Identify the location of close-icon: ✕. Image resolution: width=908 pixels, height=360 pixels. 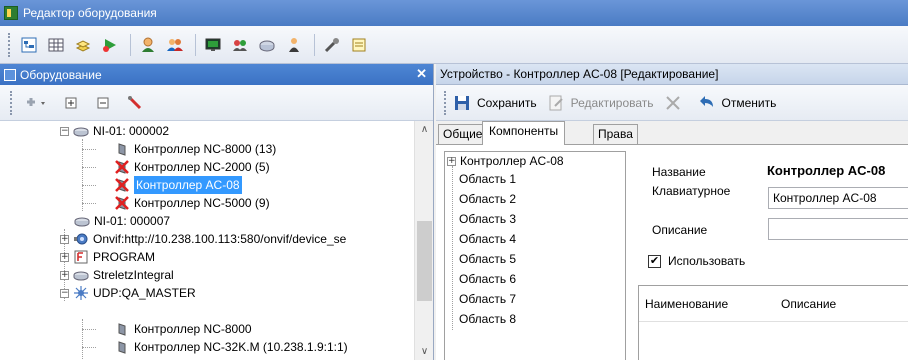
(421, 74).